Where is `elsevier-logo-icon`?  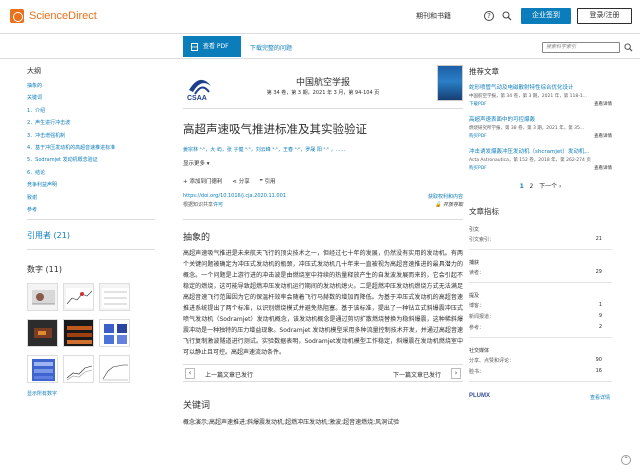
elsevier-logo-icon is located at coordinates (17, 16).